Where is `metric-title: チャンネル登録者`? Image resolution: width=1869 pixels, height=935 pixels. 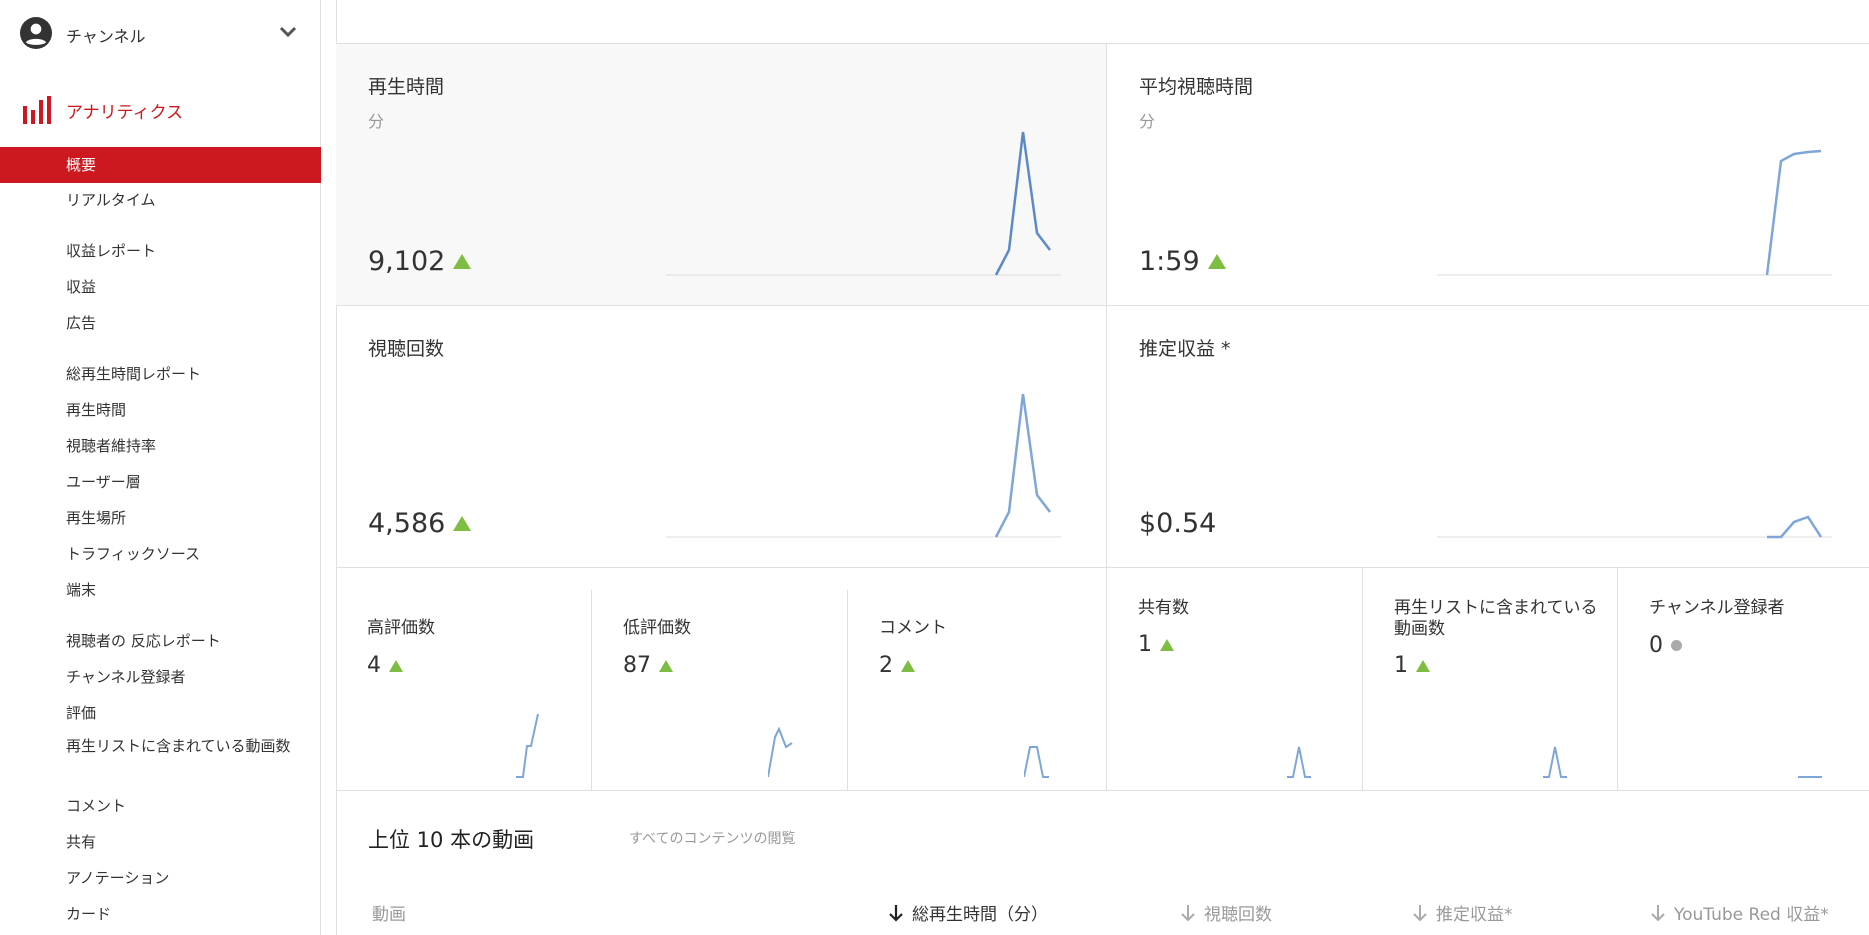 metric-title: チャンネル登録者 is located at coordinates (1717, 608).